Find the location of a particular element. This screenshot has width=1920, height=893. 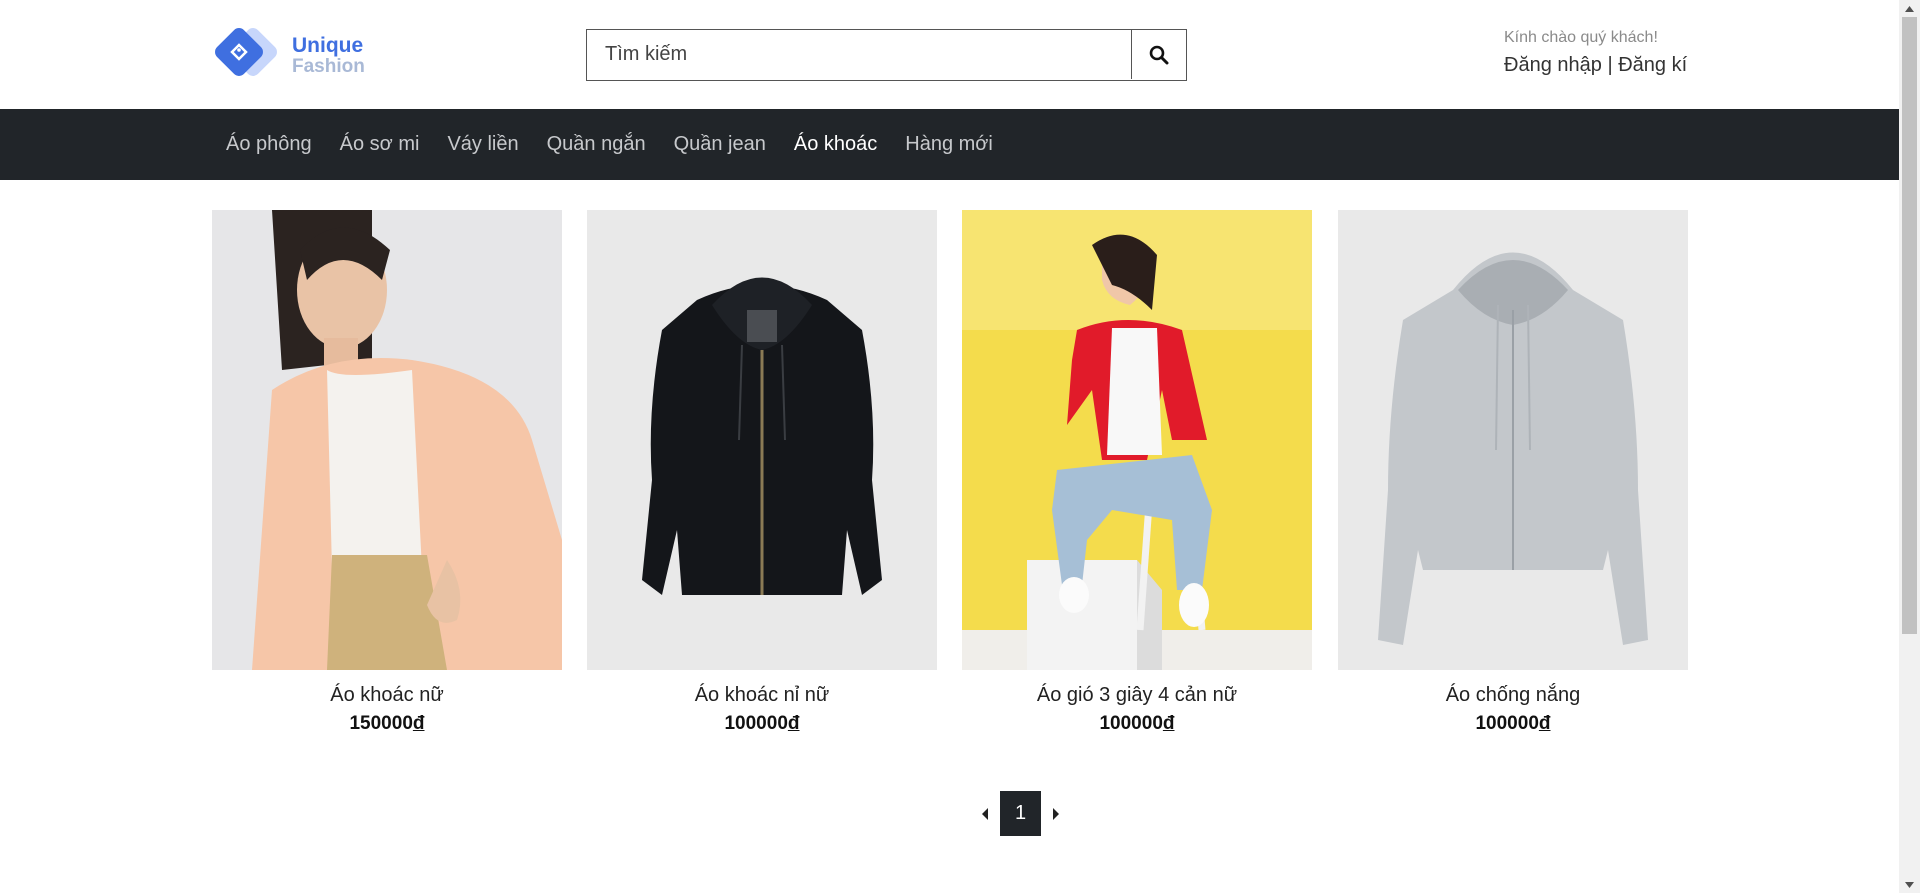

auth-links: Đăng nhập | Đăng kí is located at coordinates (1595, 65).